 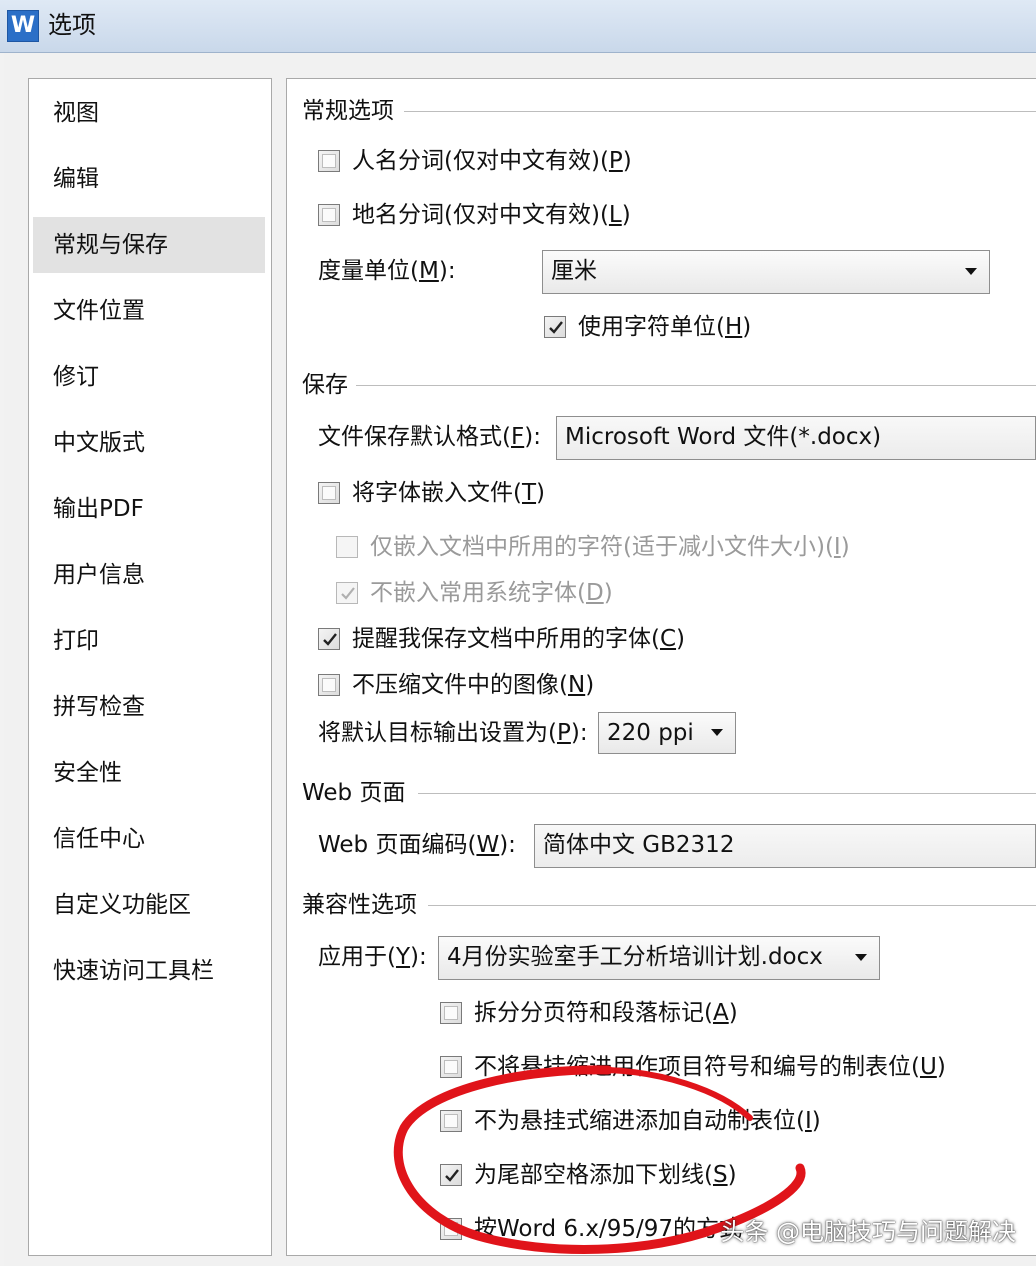 I want to click on place-name-label: 地名分词(仅对中文有效)(L), so click(x=491, y=215).